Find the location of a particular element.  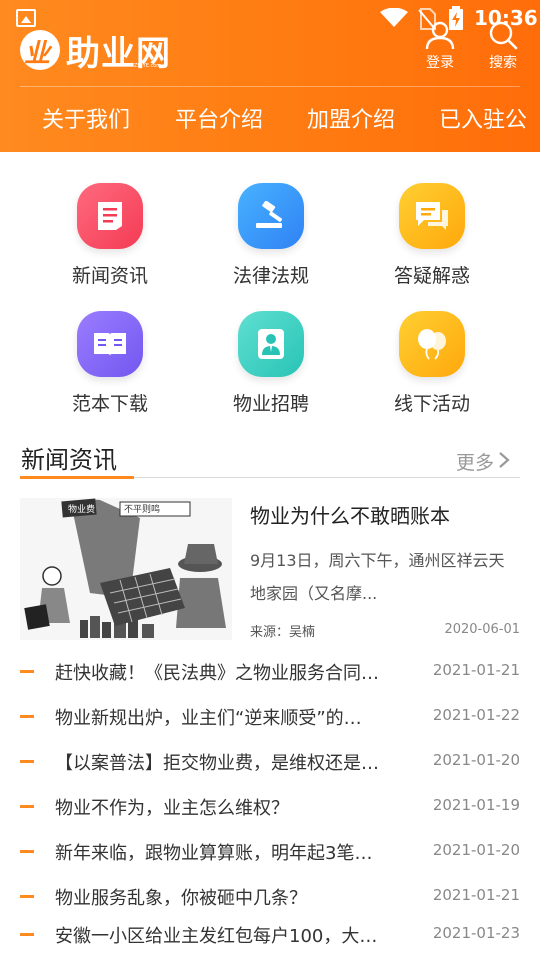

grid-item-events: 线下活动 is located at coordinates (432, 363).